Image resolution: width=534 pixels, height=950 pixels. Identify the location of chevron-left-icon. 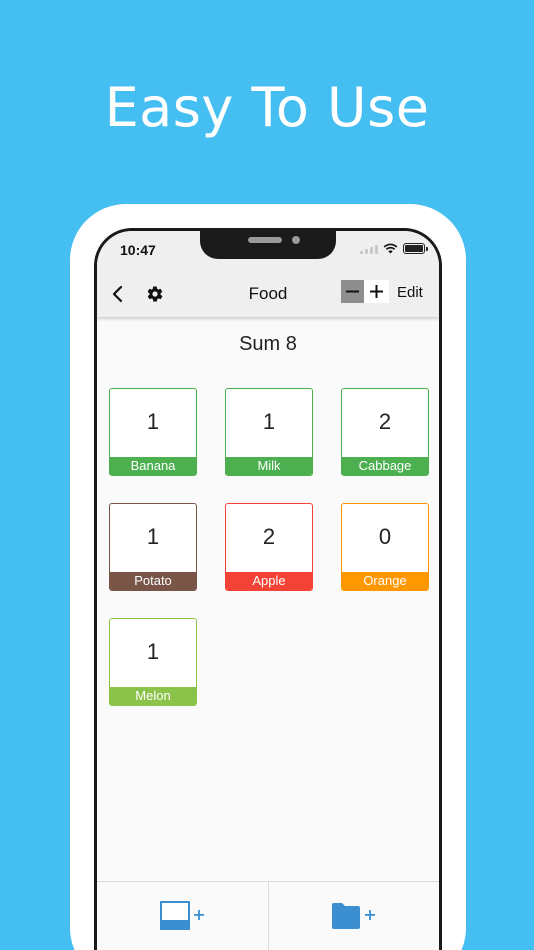
(117, 294).